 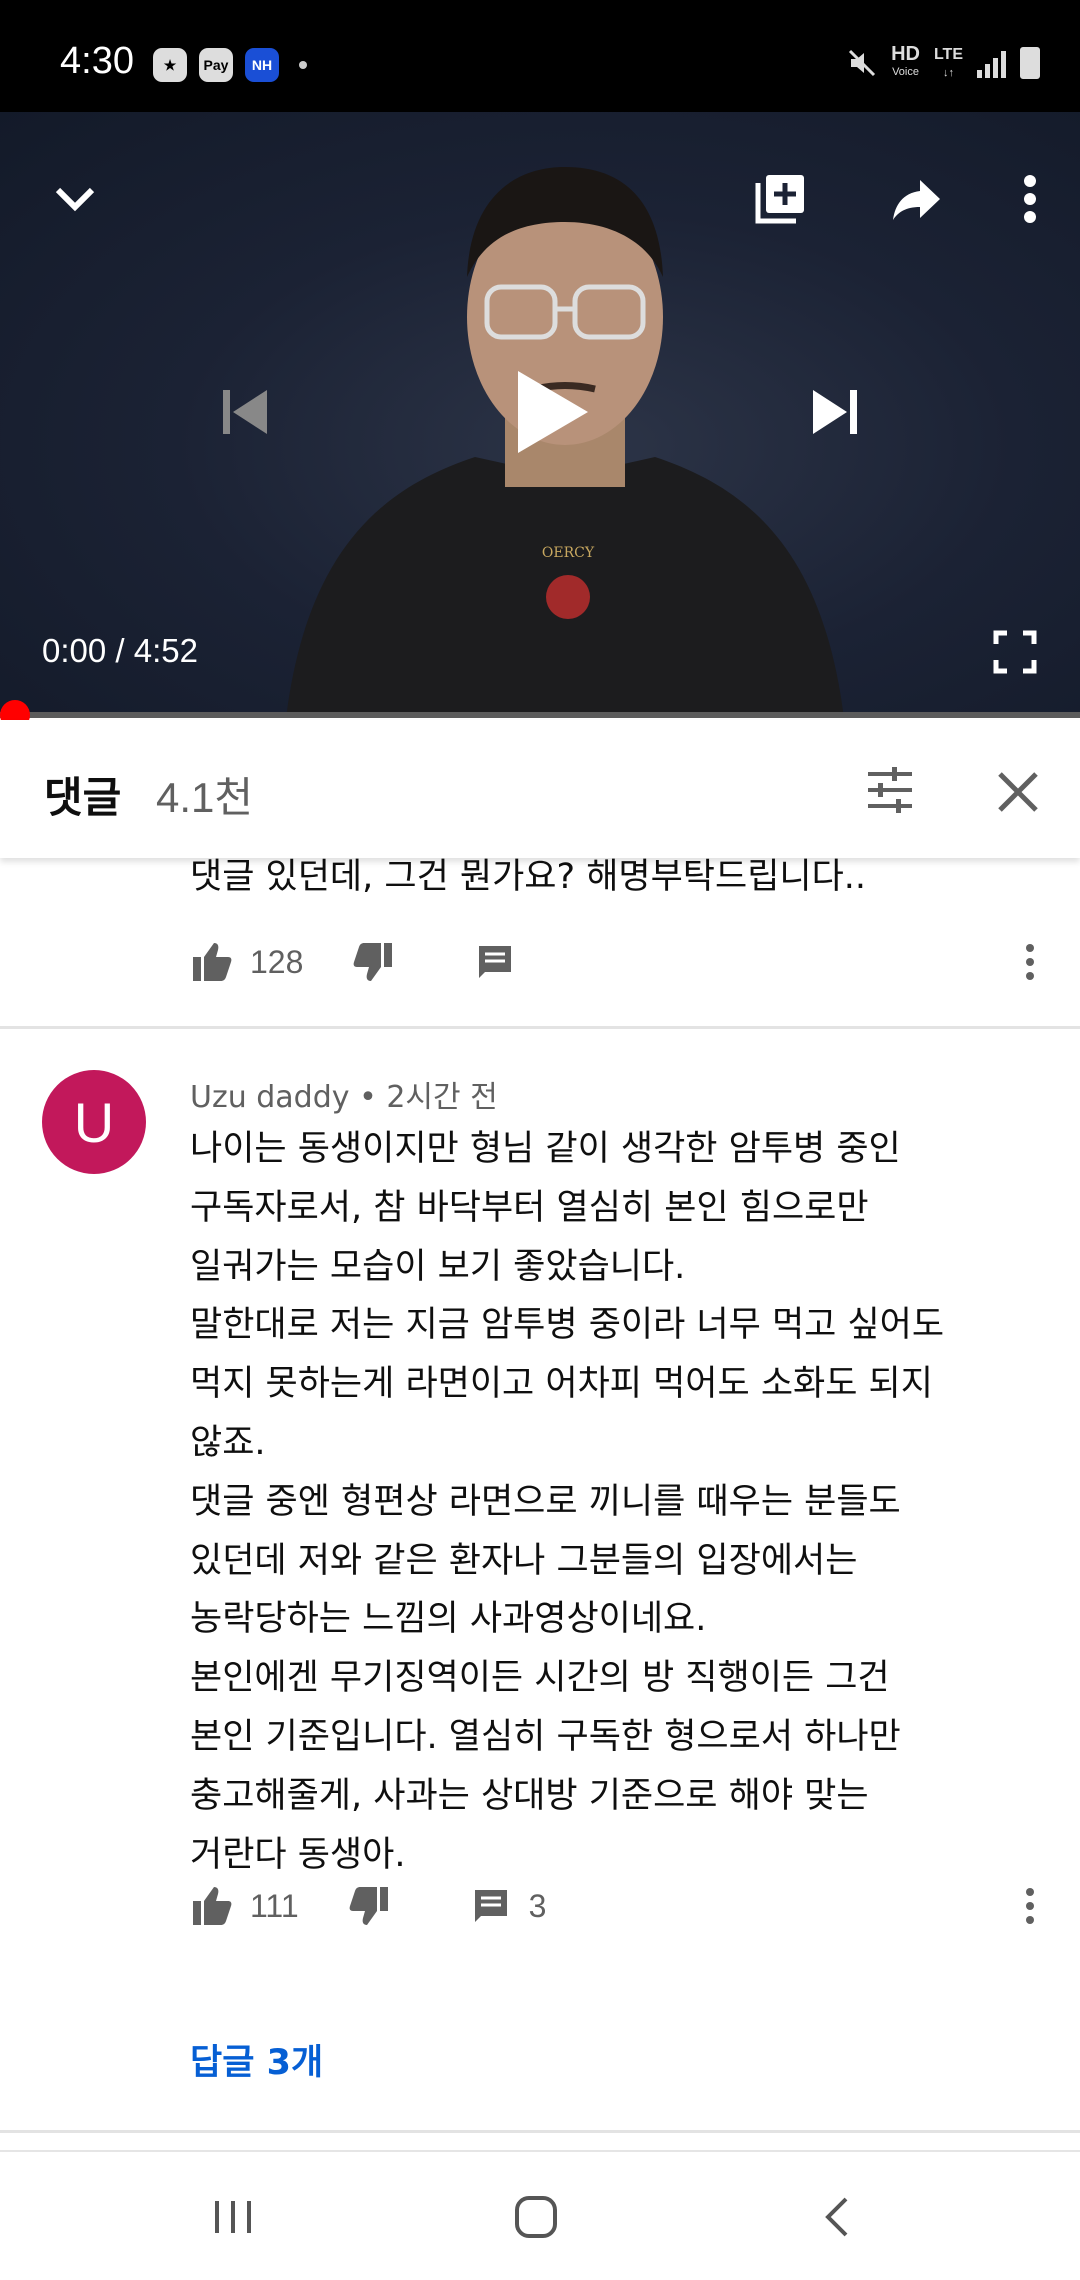 I want to click on svg-text: OERCY, so click(x=568, y=553).